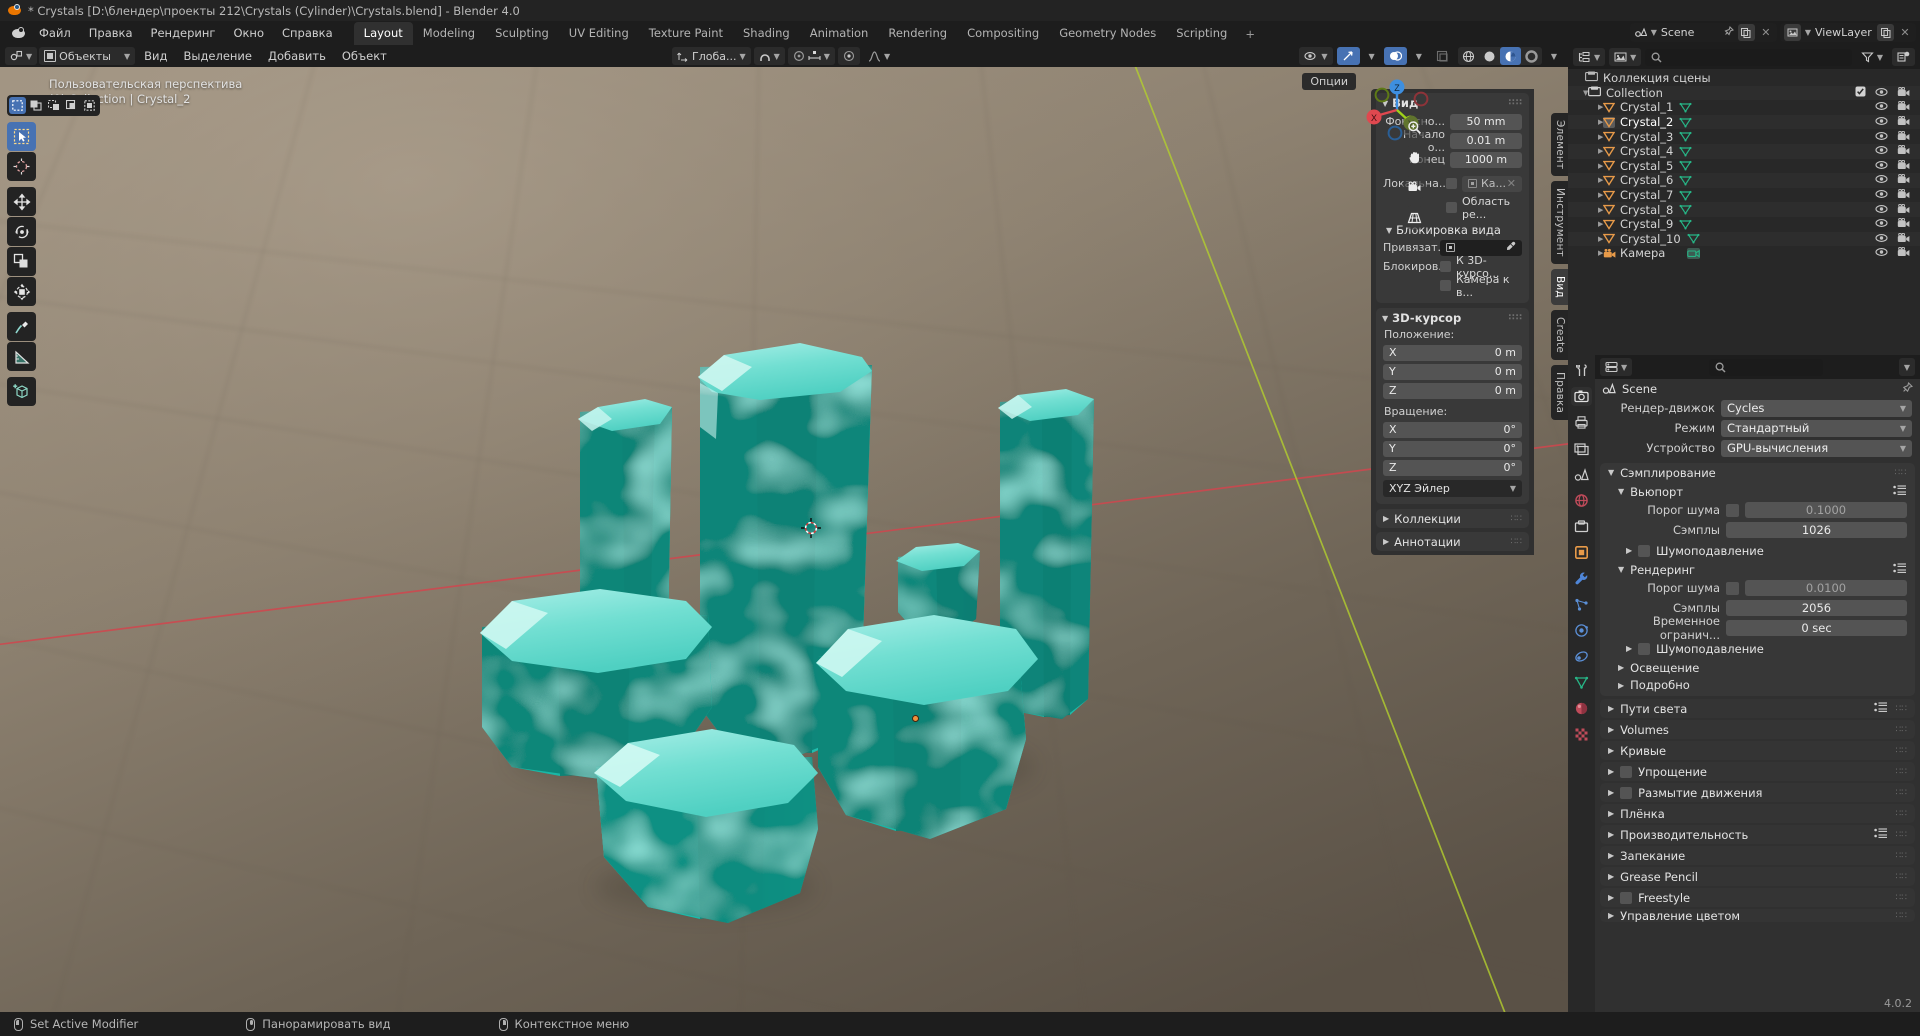 This screenshot has width=1920, height=1036. Describe the element at coordinates (1452, 541) in the screenshot. I see `annotations-panel-header: ▶ Аннотации ∷∷` at that location.